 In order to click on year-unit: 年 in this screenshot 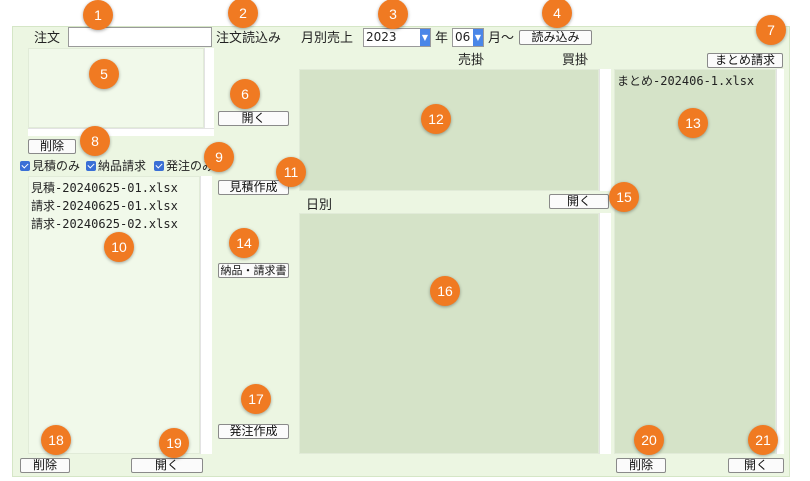, I will do `click(442, 38)`.